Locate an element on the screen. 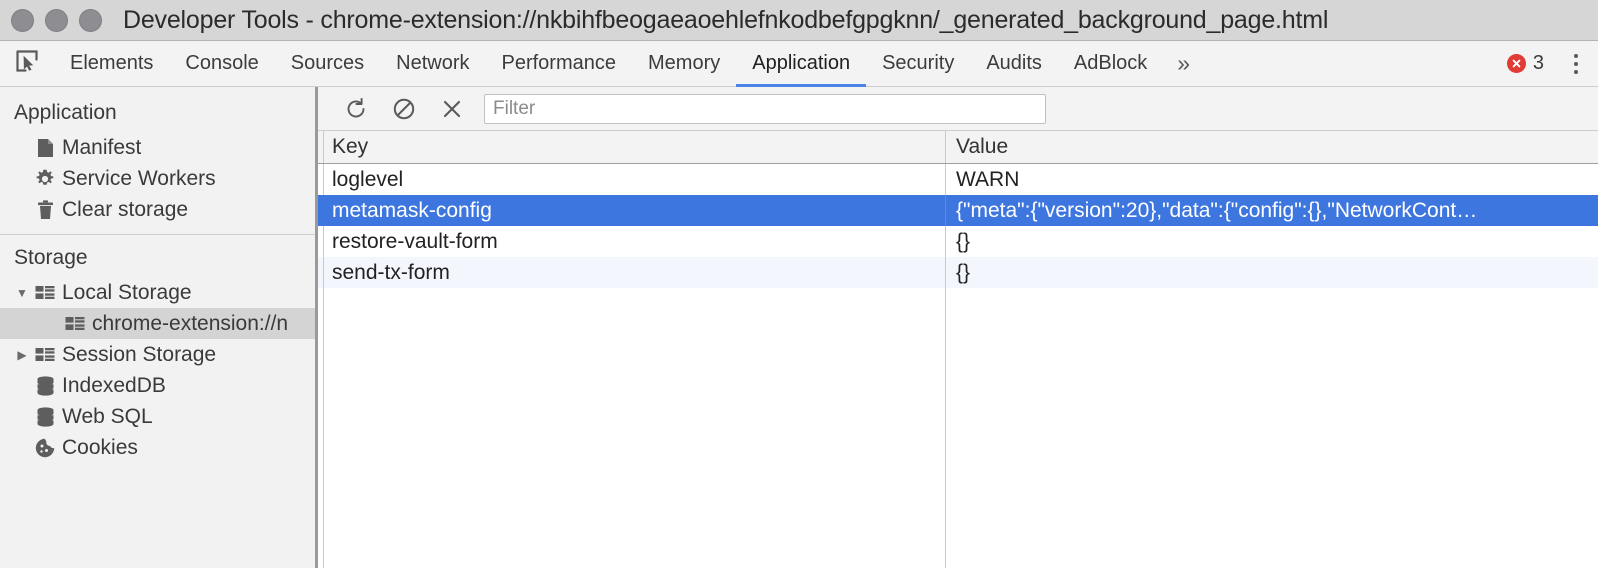  tab-sources: Sources is located at coordinates (327, 63).